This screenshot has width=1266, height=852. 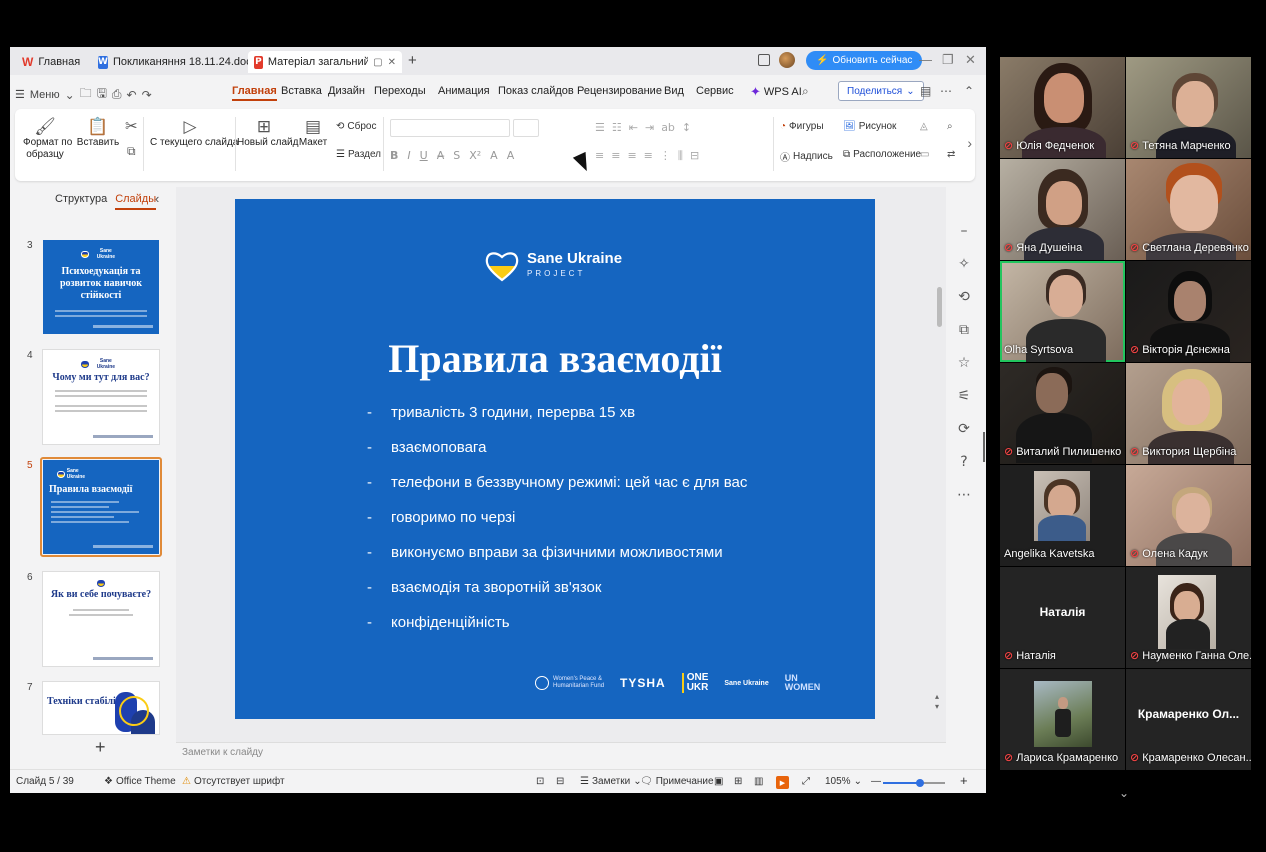 I want to click on normal-view-icon: ▣, so click(x=718, y=781).